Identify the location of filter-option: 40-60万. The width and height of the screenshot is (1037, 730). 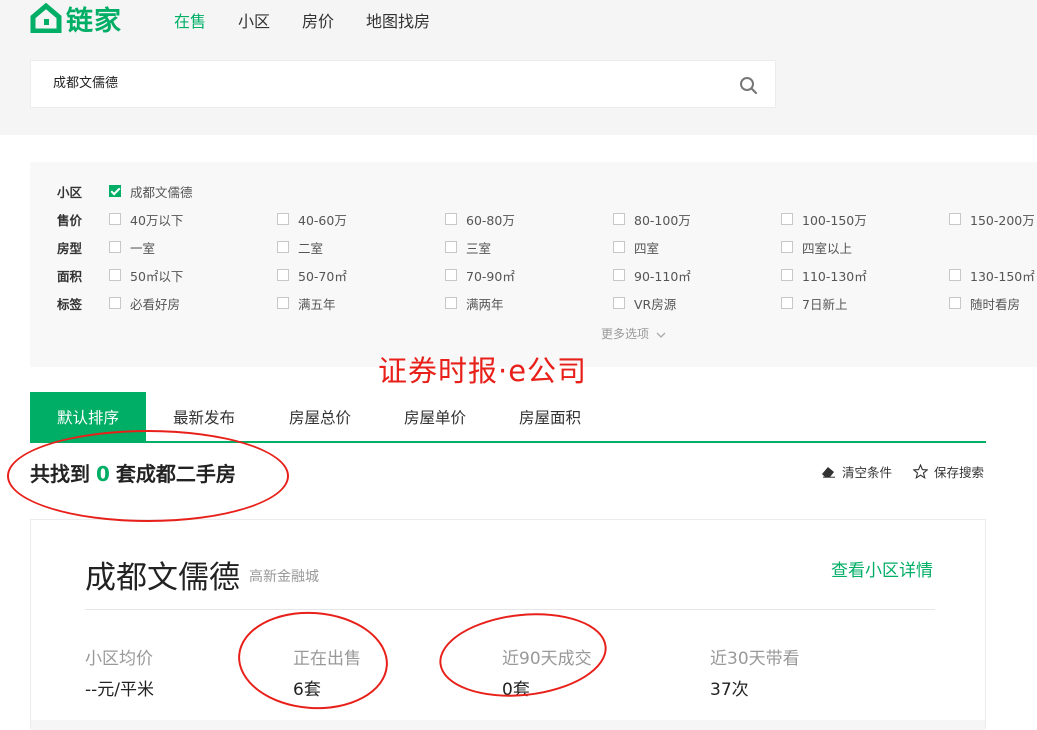
(312, 219).